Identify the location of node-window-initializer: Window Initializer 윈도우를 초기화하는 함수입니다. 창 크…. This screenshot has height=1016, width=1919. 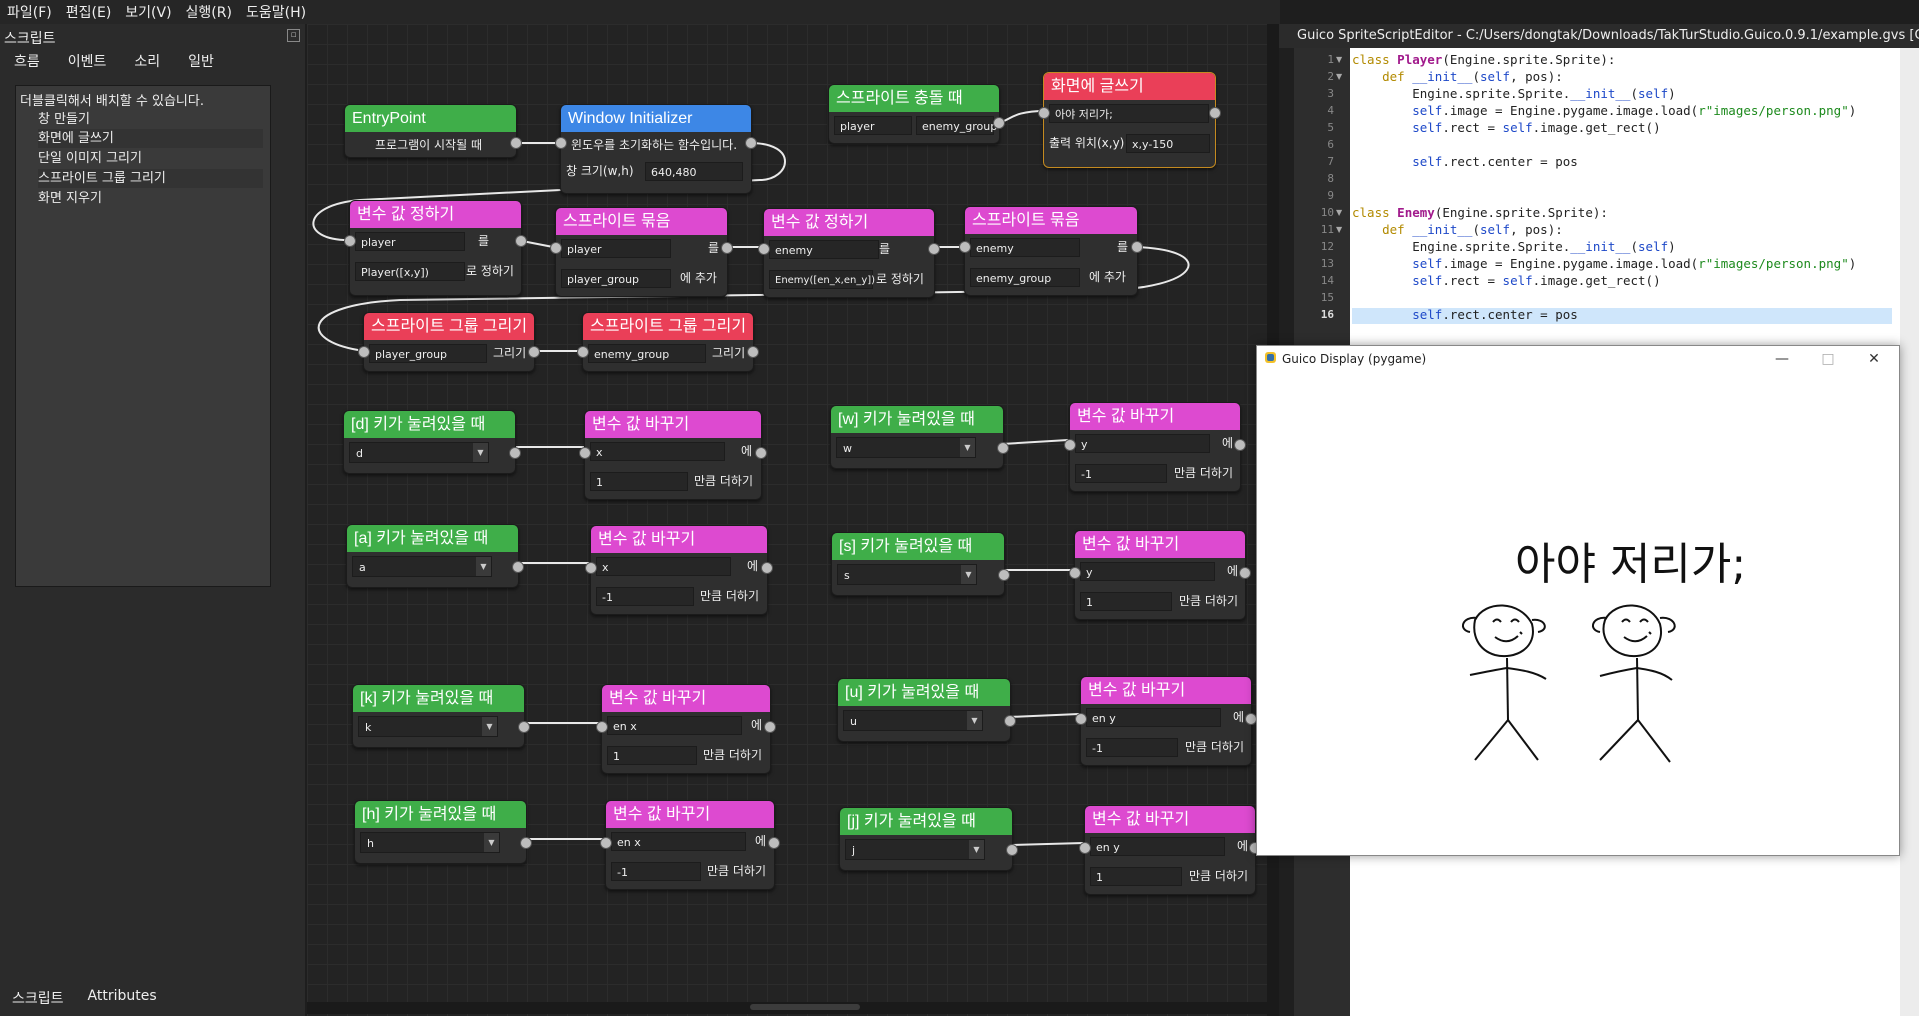
(656, 149).